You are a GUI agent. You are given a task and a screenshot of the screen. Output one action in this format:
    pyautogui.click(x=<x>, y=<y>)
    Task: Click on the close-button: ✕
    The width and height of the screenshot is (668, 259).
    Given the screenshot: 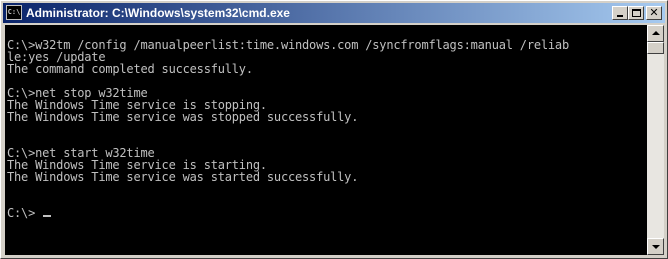 What is the action you would take?
    pyautogui.click(x=654, y=13)
    